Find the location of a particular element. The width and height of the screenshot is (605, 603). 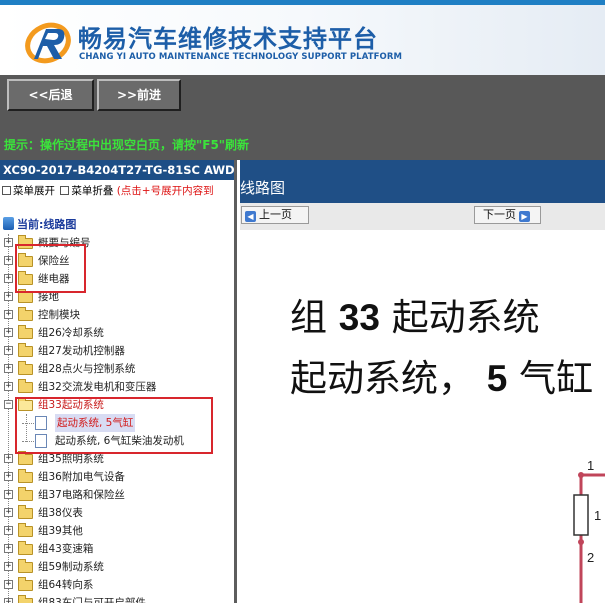

tree-node-open: − 组33起动系统 is located at coordinates (117, 405).